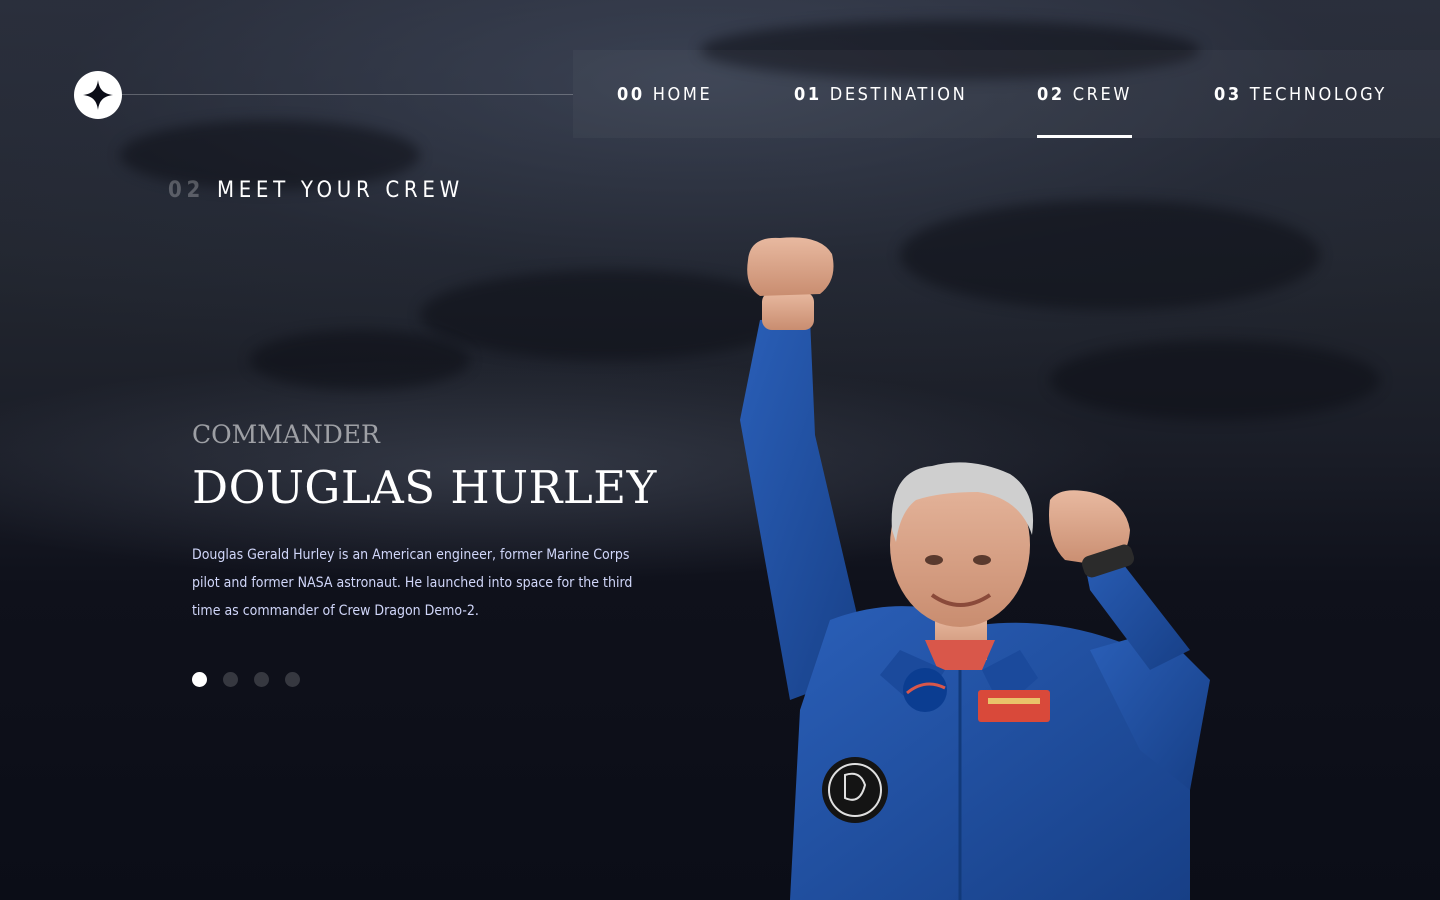 The image size is (1440, 900). Describe the element at coordinates (340, 190) in the screenshot. I see `page-heading-text: MEET YOUR CREW` at that location.